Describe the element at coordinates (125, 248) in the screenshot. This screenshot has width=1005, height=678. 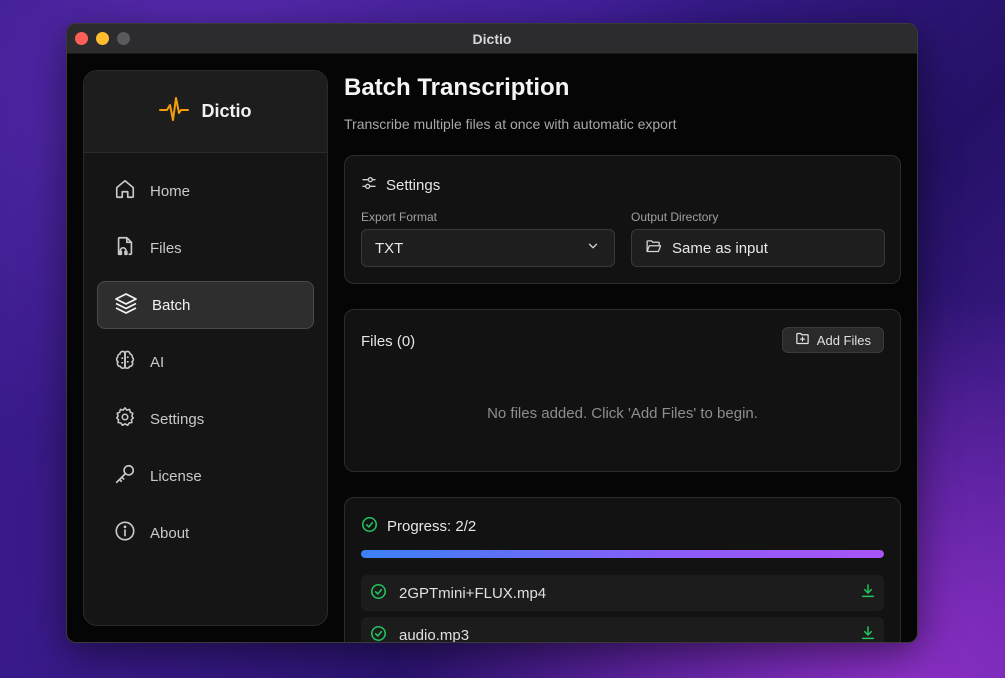
I see `file-audio-icon` at that location.